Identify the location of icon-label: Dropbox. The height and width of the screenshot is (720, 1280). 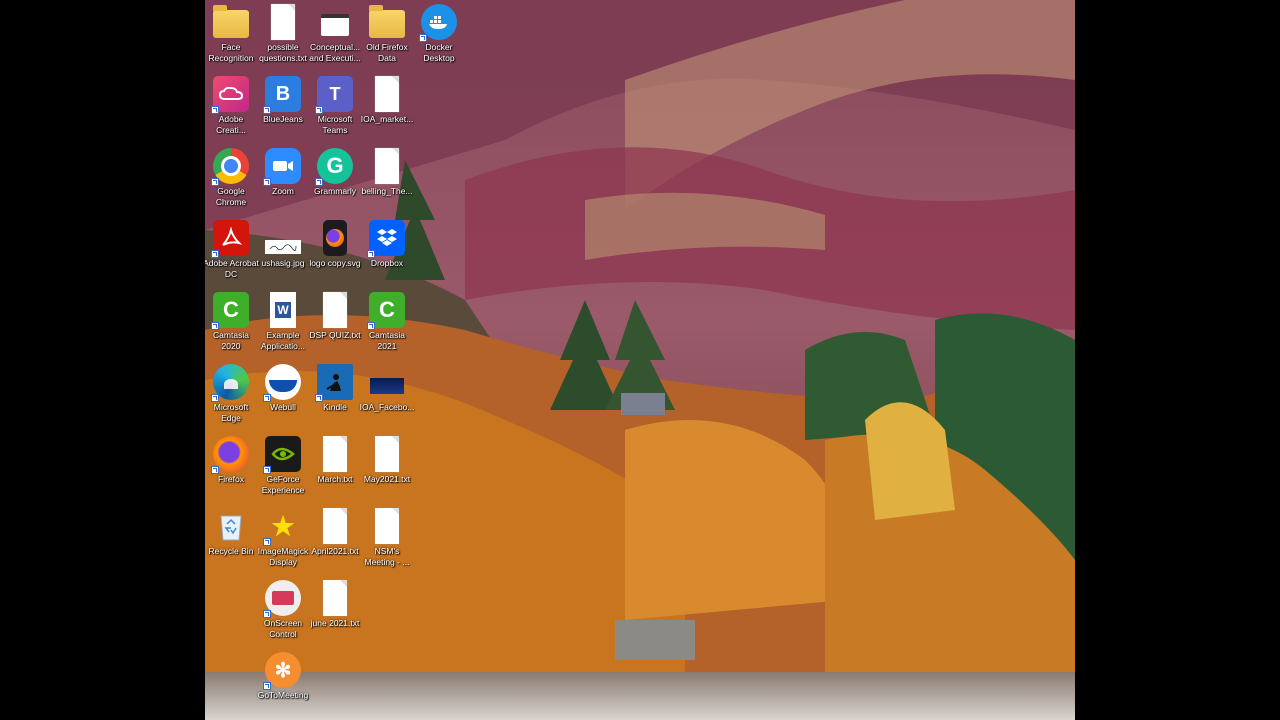
(387, 263).